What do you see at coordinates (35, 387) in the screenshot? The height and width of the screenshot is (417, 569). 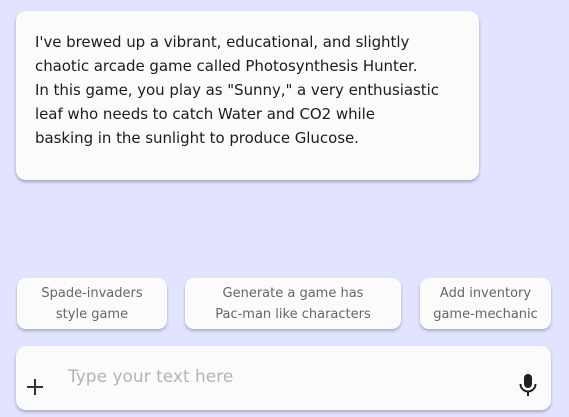 I see `plus-icon` at bounding box center [35, 387].